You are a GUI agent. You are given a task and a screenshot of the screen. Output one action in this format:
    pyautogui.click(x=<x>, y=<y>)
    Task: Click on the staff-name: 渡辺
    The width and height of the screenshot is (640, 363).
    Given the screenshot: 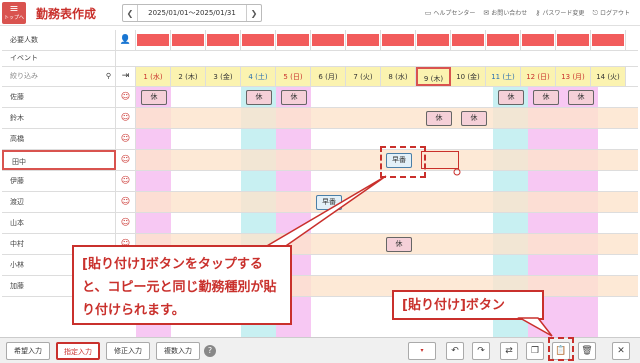 What is the action you would take?
    pyautogui.click(x=59, y=202)
    